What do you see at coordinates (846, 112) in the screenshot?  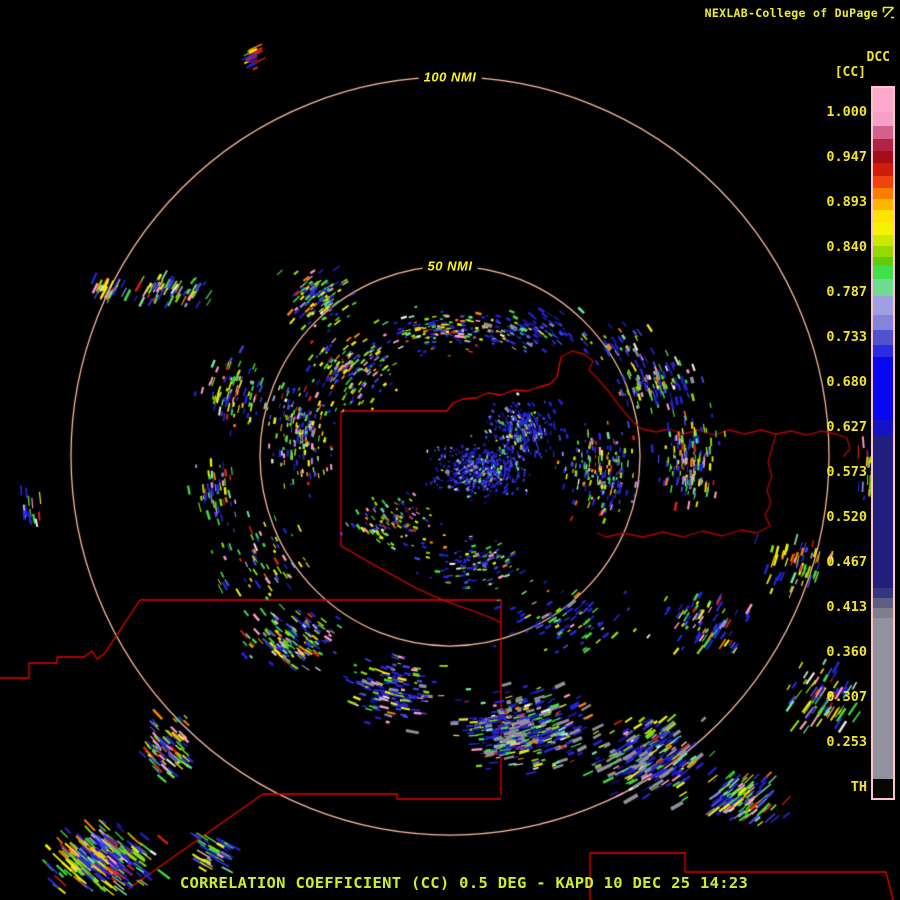 I see `colorbar-tick-label: 1.000` at bounding box center [846, 112].